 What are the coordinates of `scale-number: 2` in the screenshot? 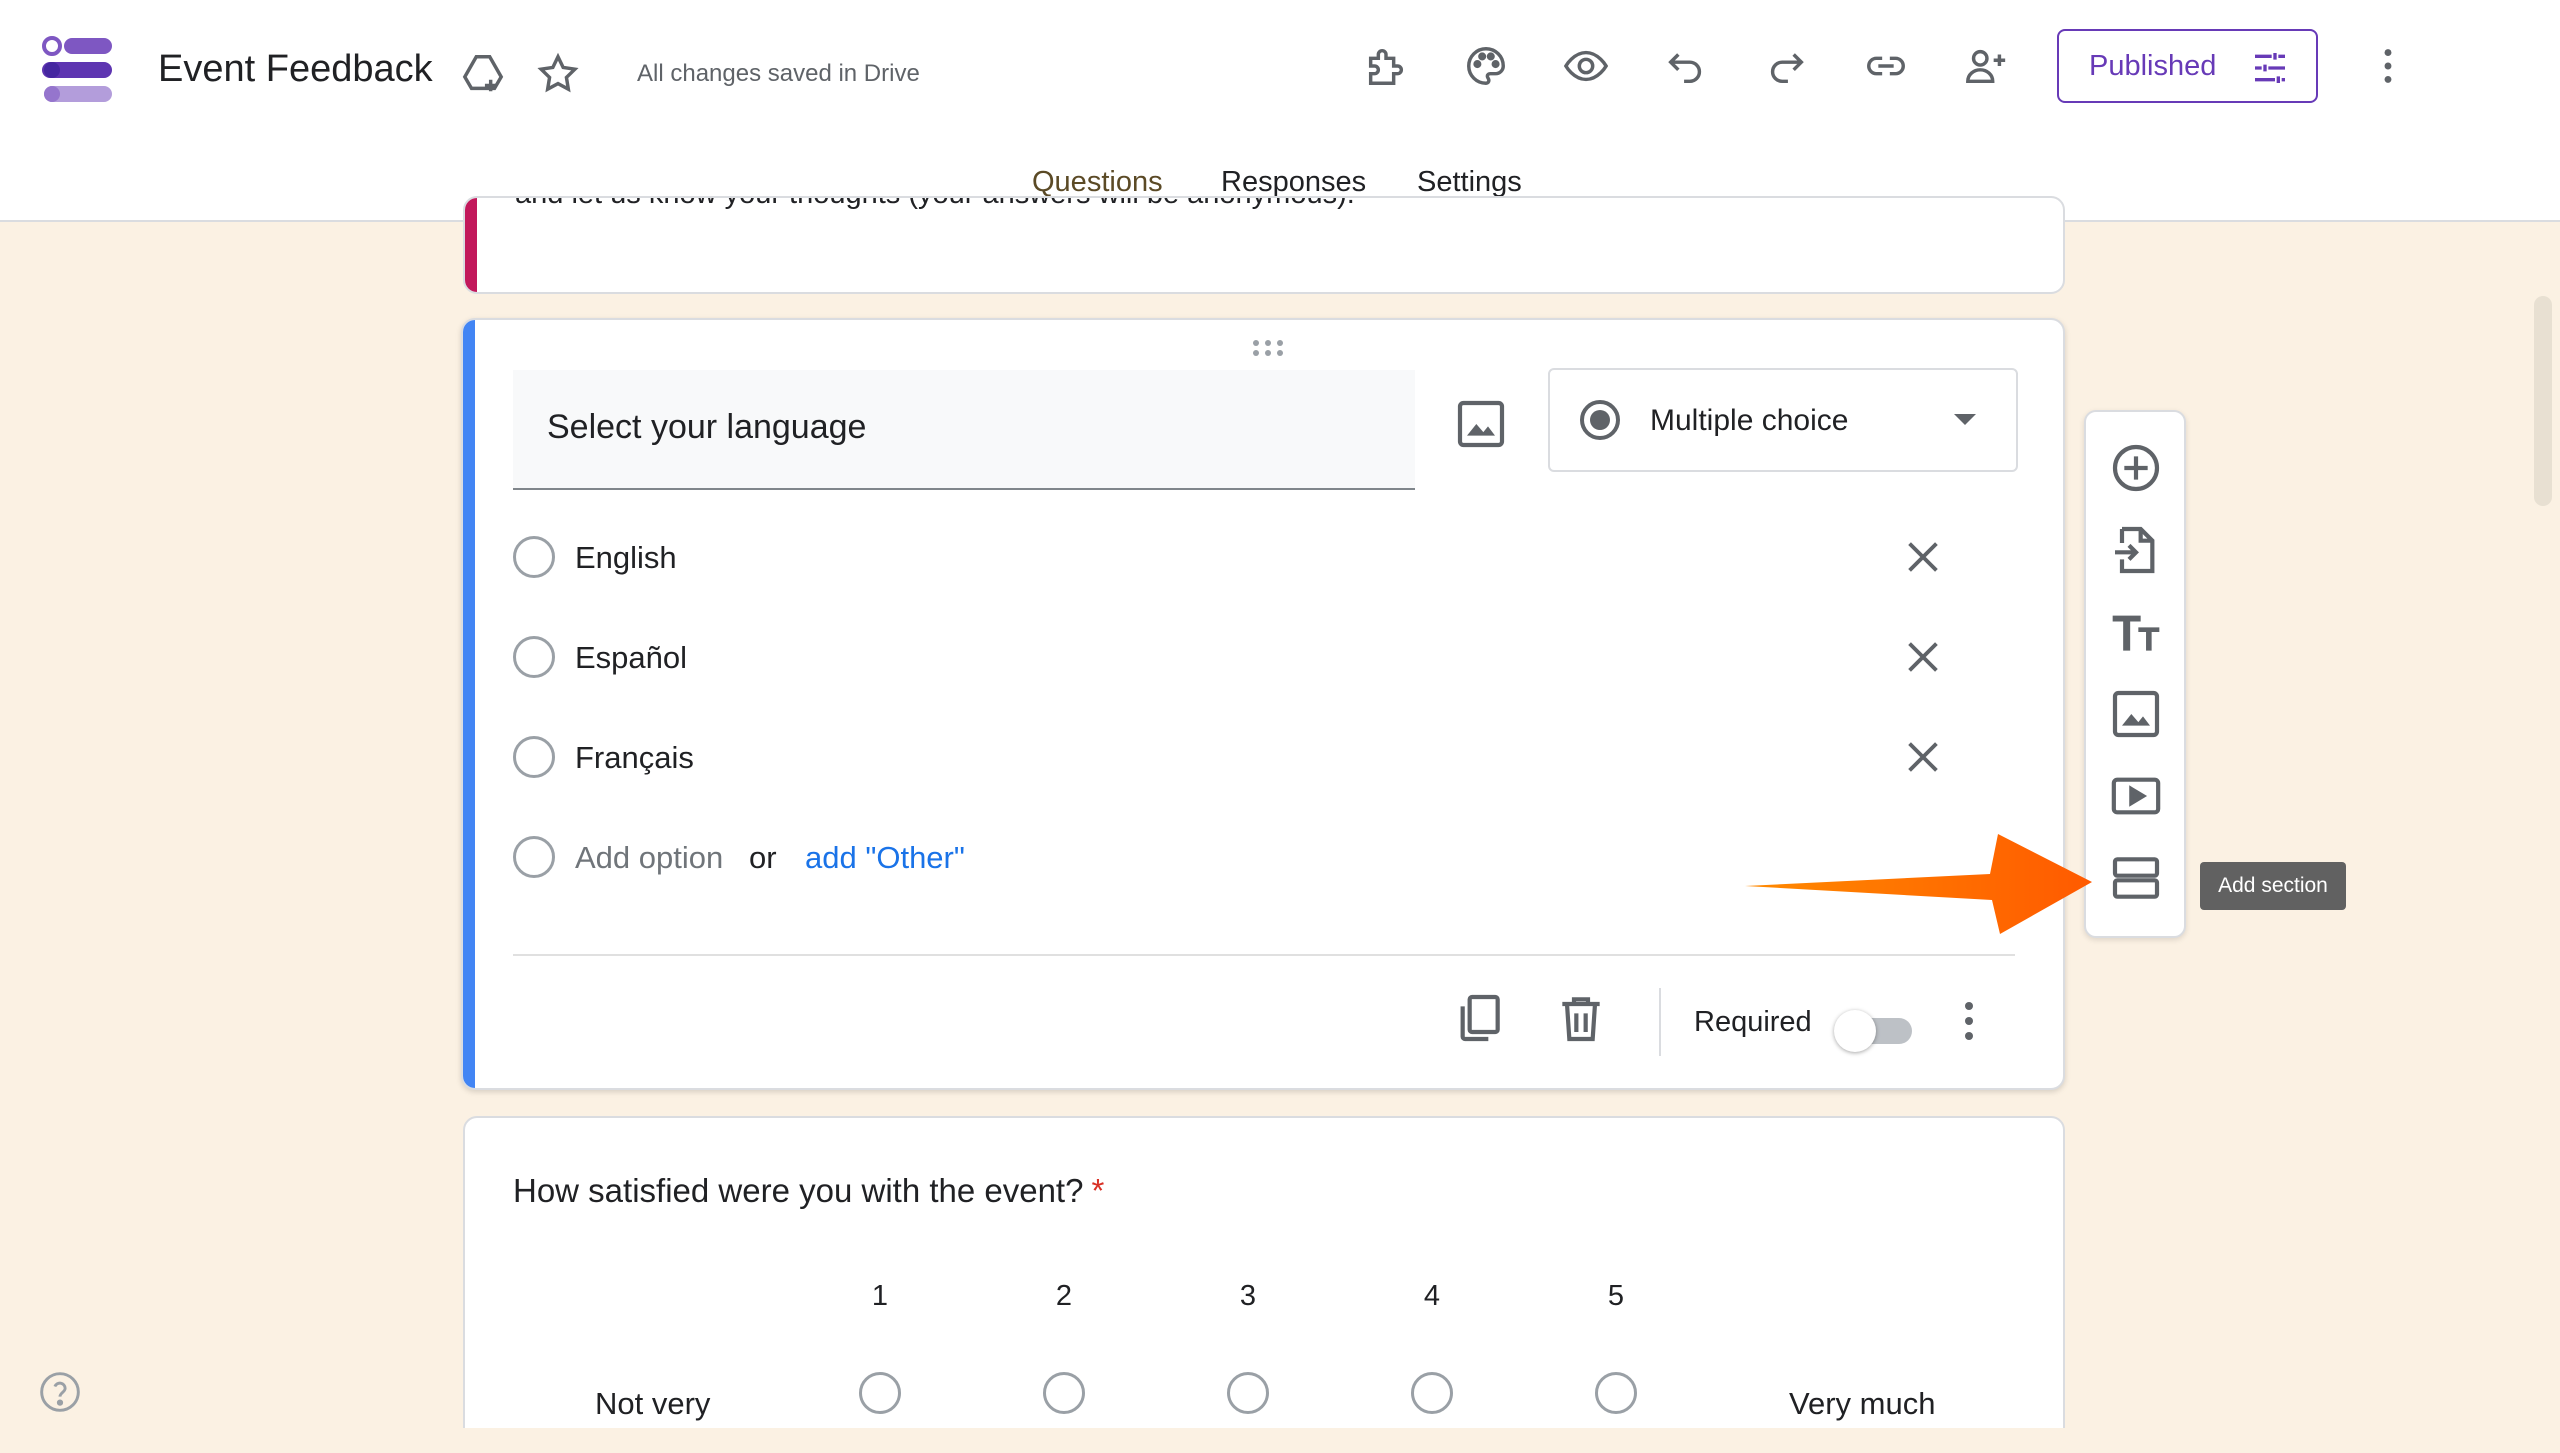 It's located at (1064, 1296).